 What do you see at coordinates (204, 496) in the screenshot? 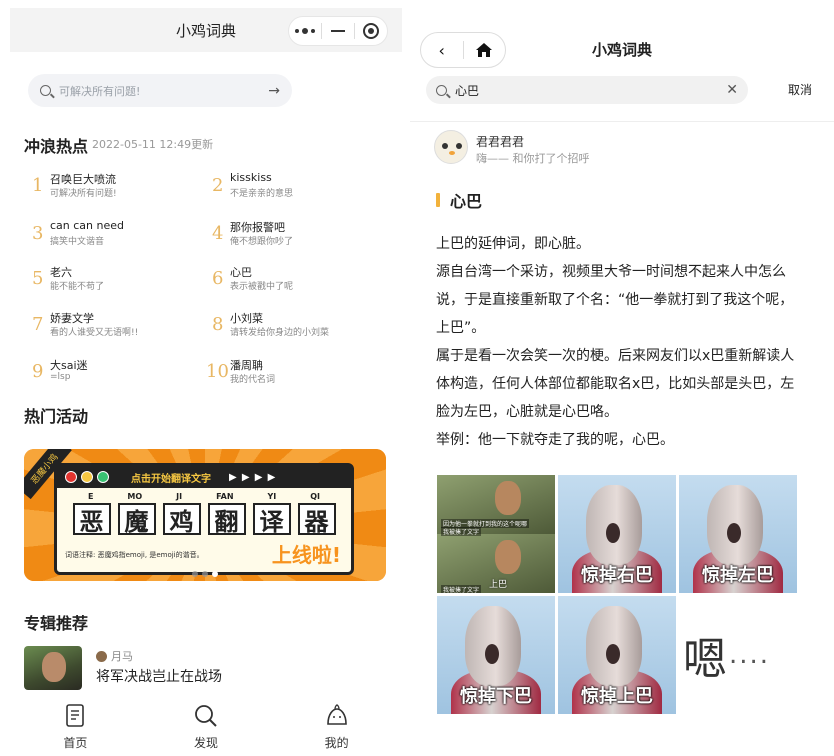
I see `pinyin-row: E MO JI FAN YI QI` at bounding box center [204, 496].